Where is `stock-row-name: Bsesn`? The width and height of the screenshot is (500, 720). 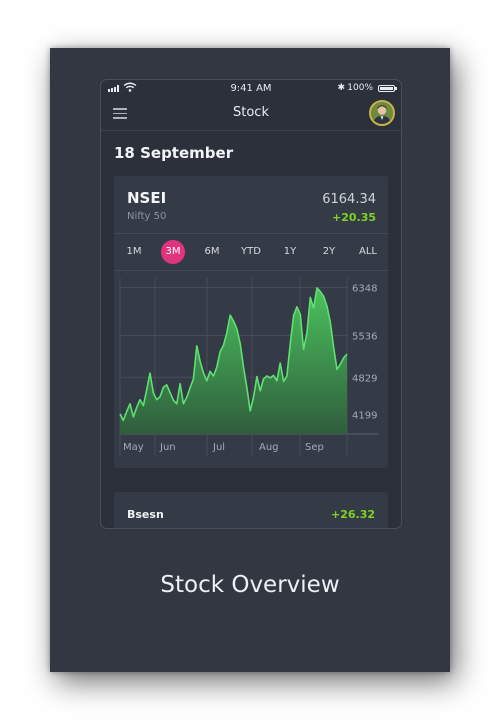 stock-row-name: Bsesn is located at coordinates (145, 514).